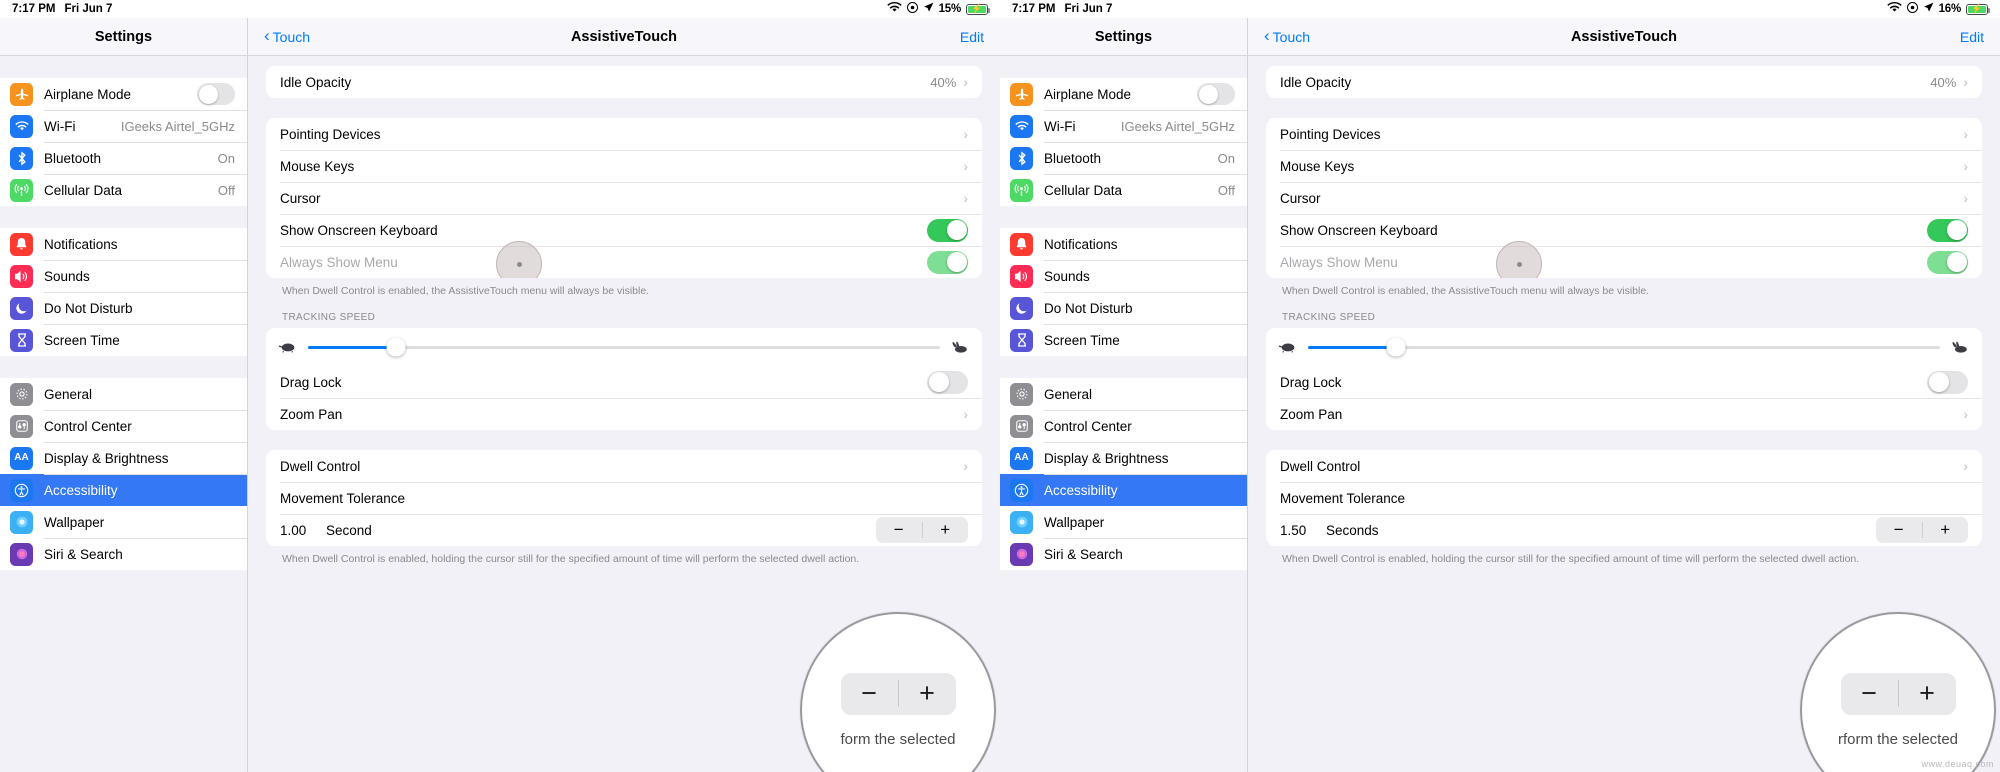 This screenshot has height=772, width=2000. Describe the element at coordinates (339, 262) in the screenshot. I see `row-label: Always Show Menu` at that location.